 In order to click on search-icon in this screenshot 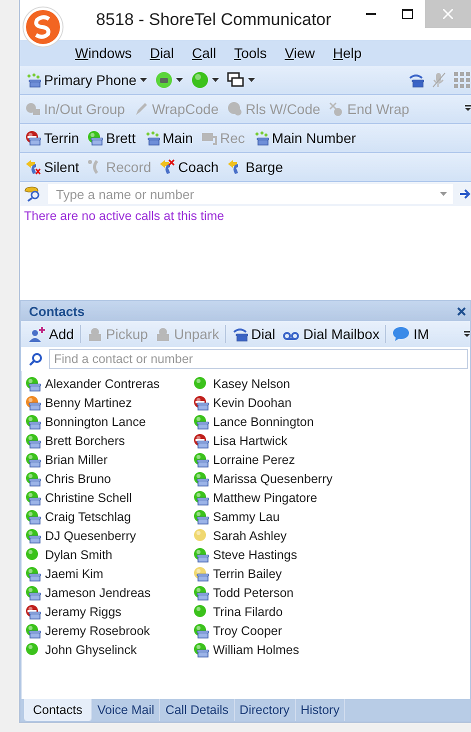, I will do `click(36, 359)`.